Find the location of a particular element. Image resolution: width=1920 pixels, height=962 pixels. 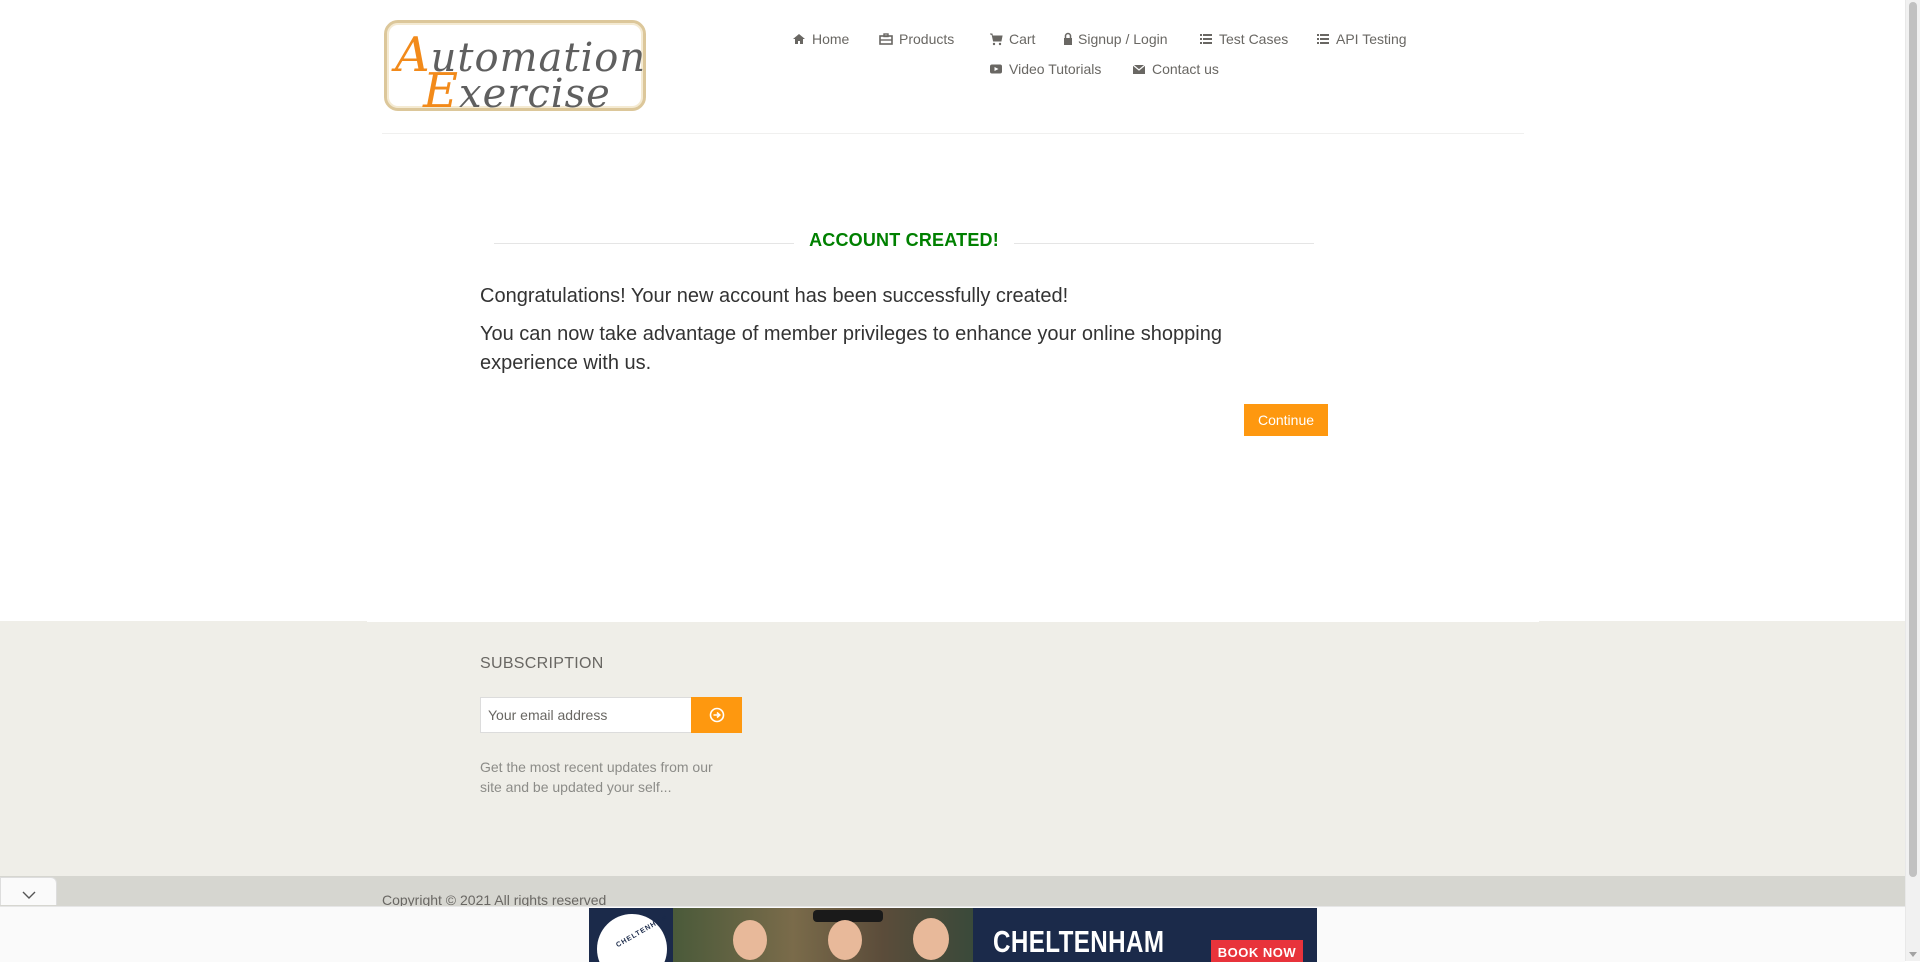

continue-button: Continue is located at coordinates (1286, 420).